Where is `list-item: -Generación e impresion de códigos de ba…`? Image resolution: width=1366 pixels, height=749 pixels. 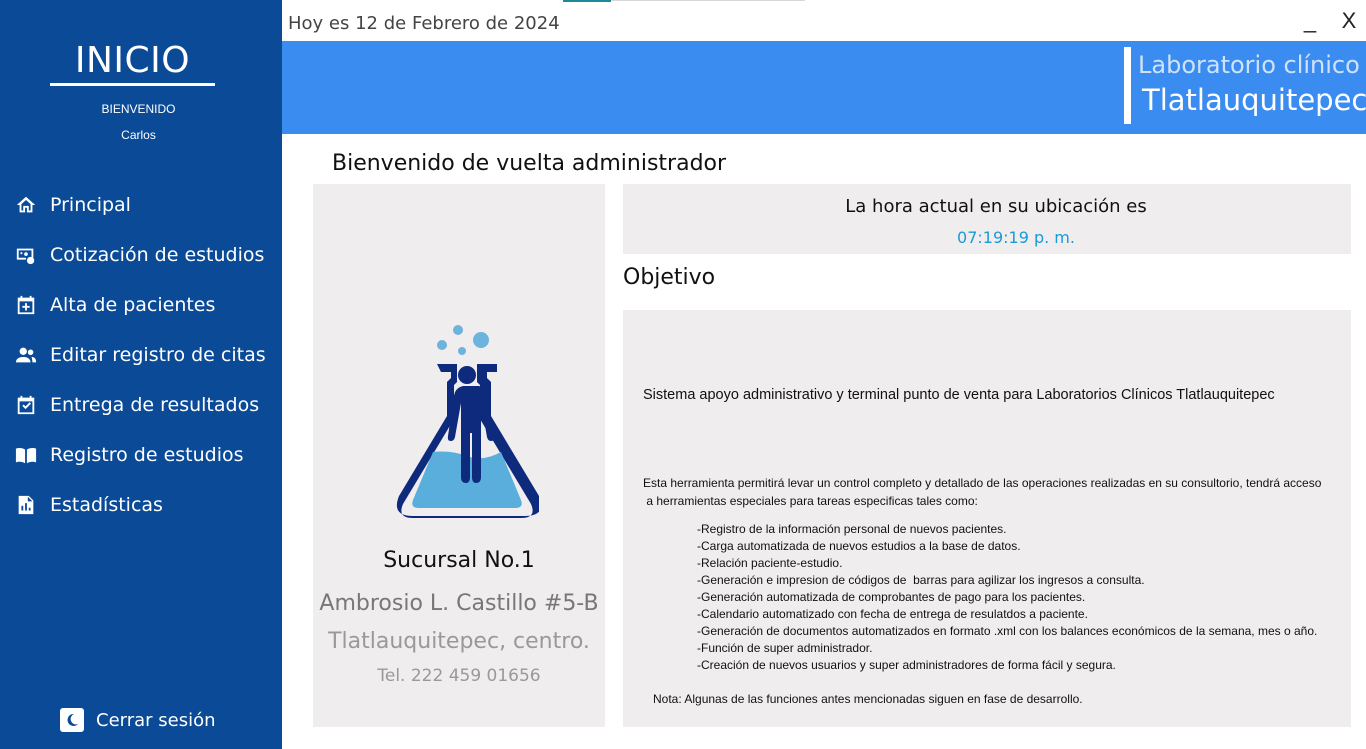
list-item: -Generación e impresion de códigos de ba… is located at coordinates (921, 580).